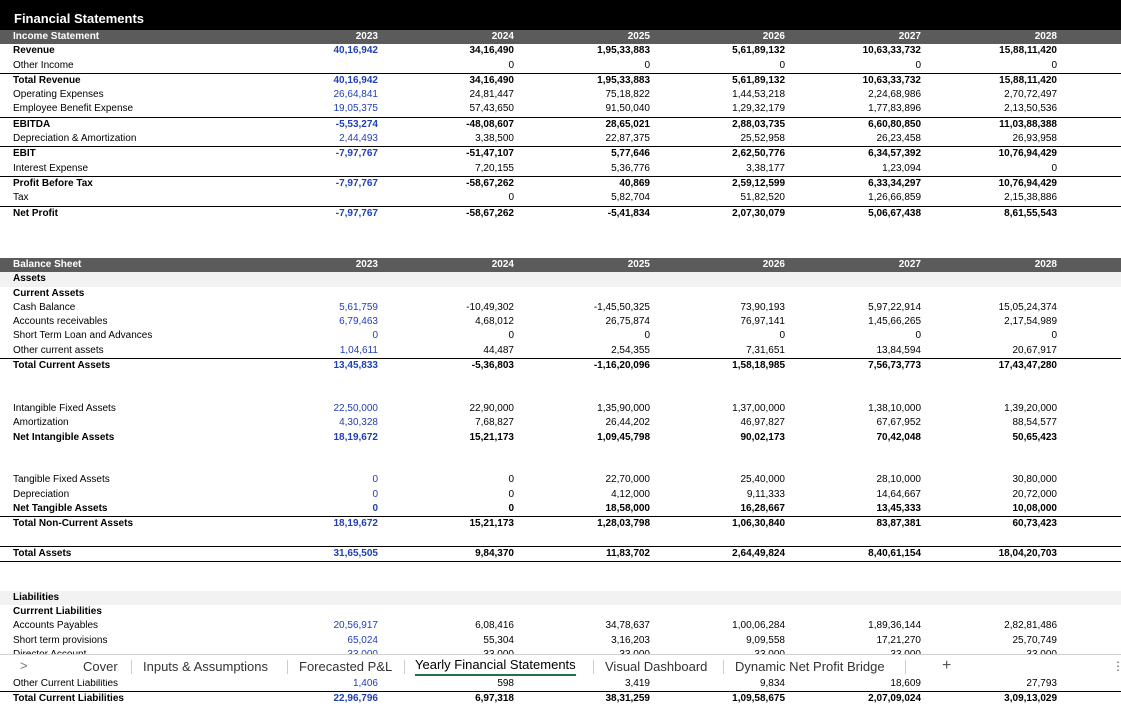 This screenshot has height=706, width=1121. What do you see at coordinates (997, 438) in the screenshot?
I see `cell-2028: 50,65,423` at bounding box center [997, 438].